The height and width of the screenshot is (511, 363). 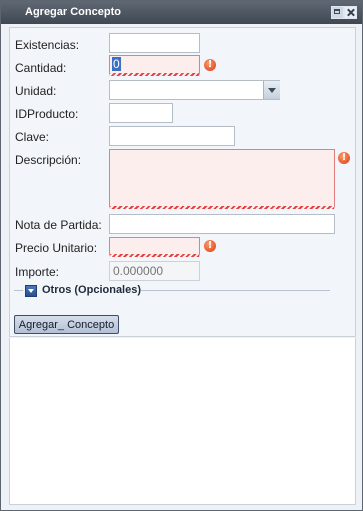 What do you see at coordinates (154, 247) in the screenshot?
I see `precio-unitario-field` at bounding box center [154, 247].